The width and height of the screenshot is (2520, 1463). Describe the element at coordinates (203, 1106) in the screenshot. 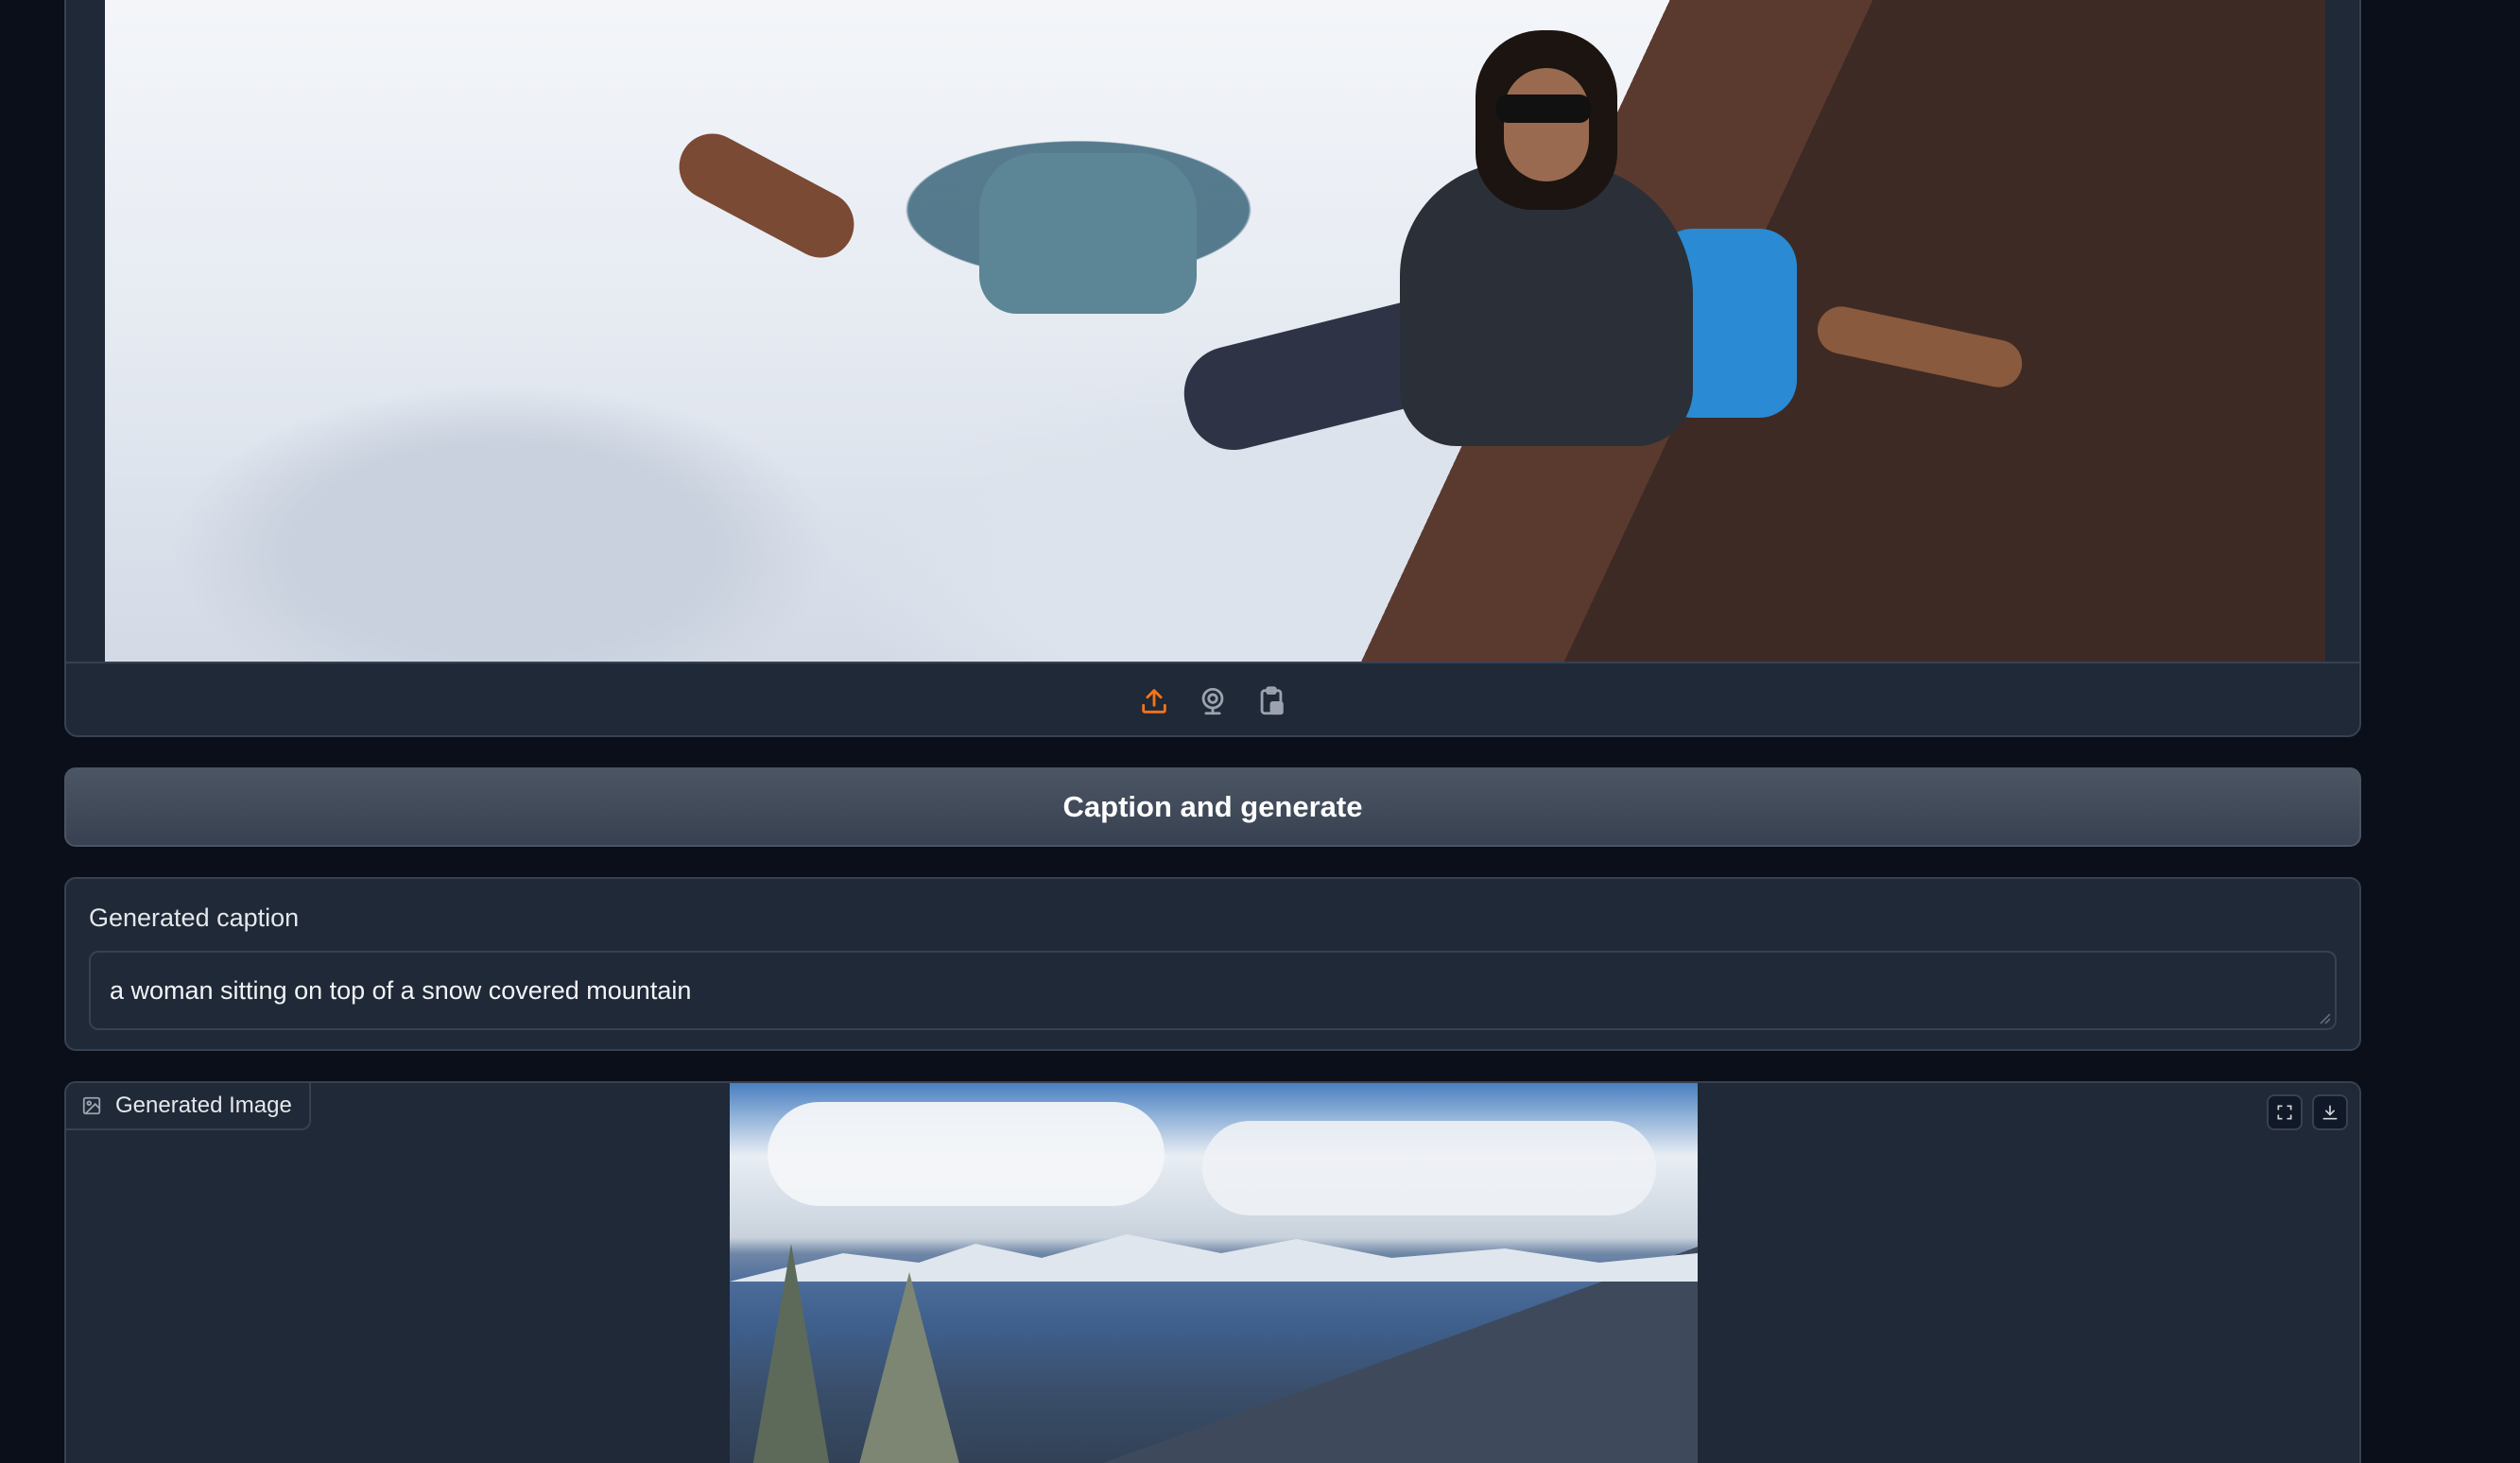

I see `generated-image-label-text: Generated Image` at that location.